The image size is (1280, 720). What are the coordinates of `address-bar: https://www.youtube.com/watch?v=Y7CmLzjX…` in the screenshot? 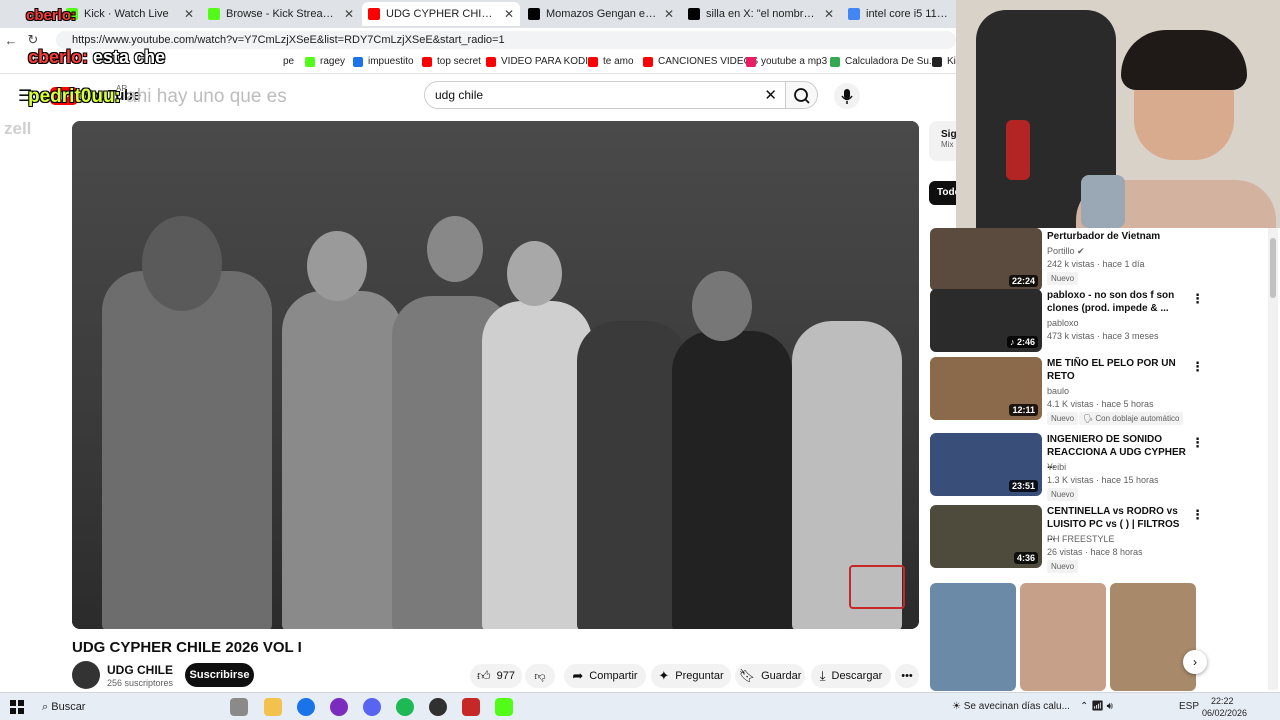 It's located at (506, 40).